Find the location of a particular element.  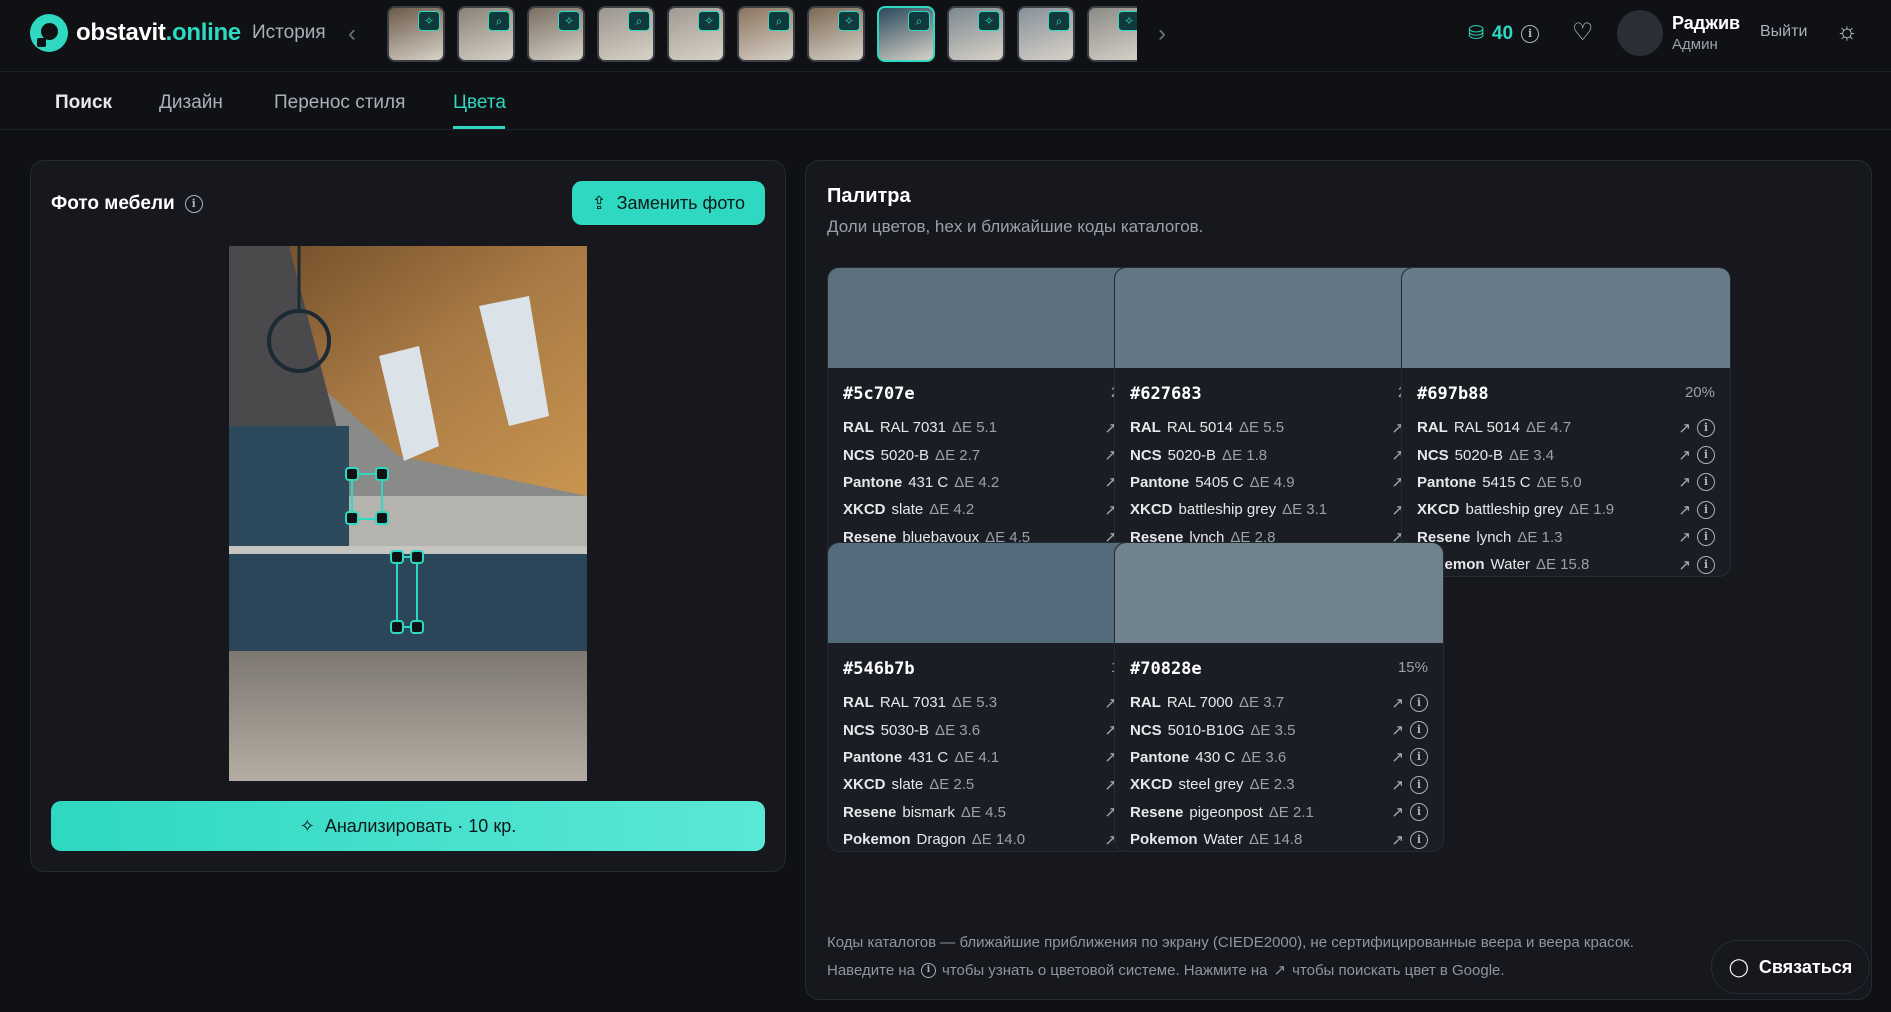

catalog-code: RAL 7031 is located at coordinates (912, 428).